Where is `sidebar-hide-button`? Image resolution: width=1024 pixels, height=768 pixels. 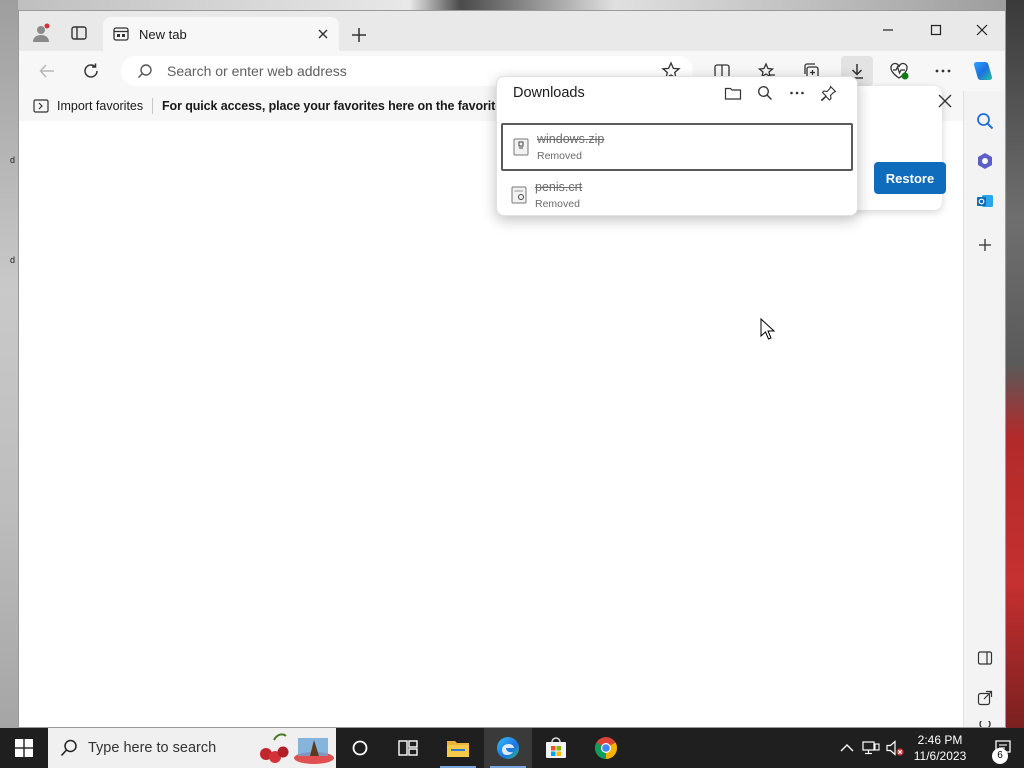 sidebar-hide-button is located at coordinates (985, 658).